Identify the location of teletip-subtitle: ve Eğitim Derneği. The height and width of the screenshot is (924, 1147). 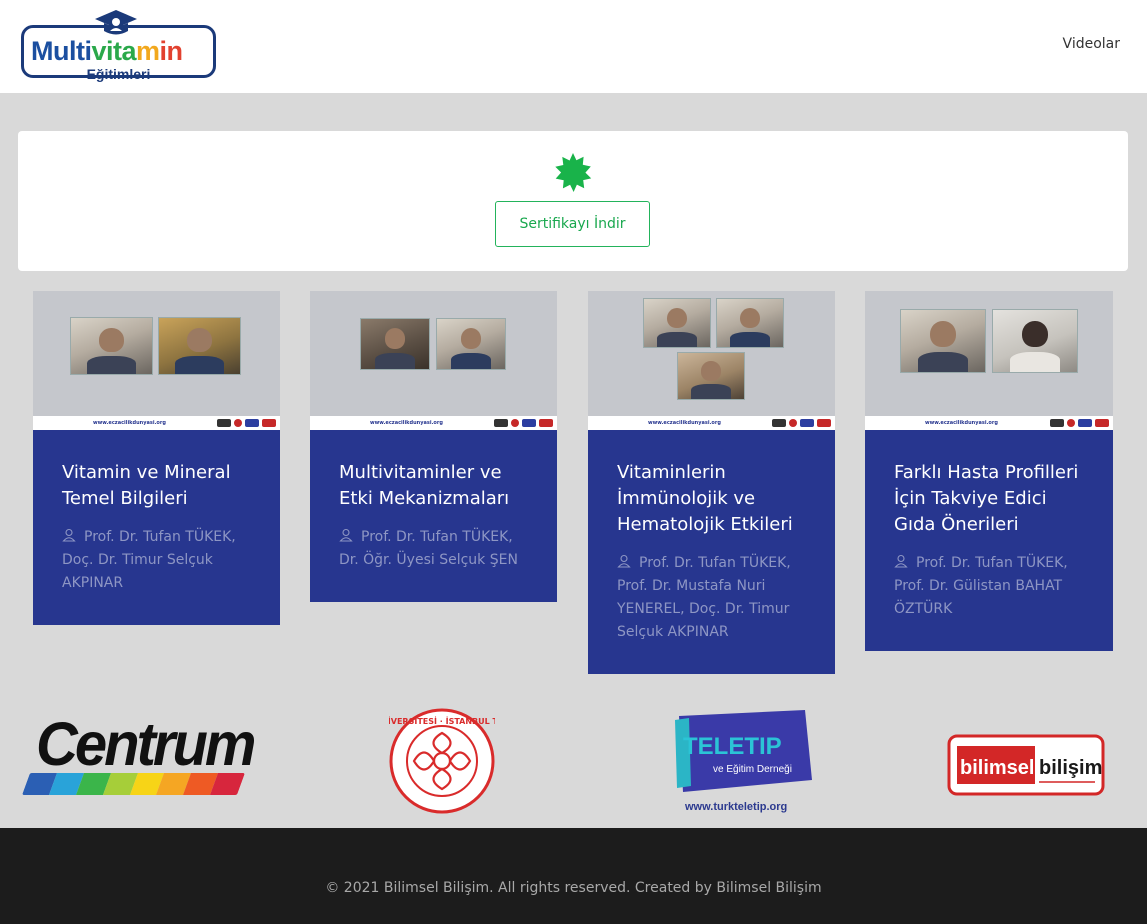
(752, 769).